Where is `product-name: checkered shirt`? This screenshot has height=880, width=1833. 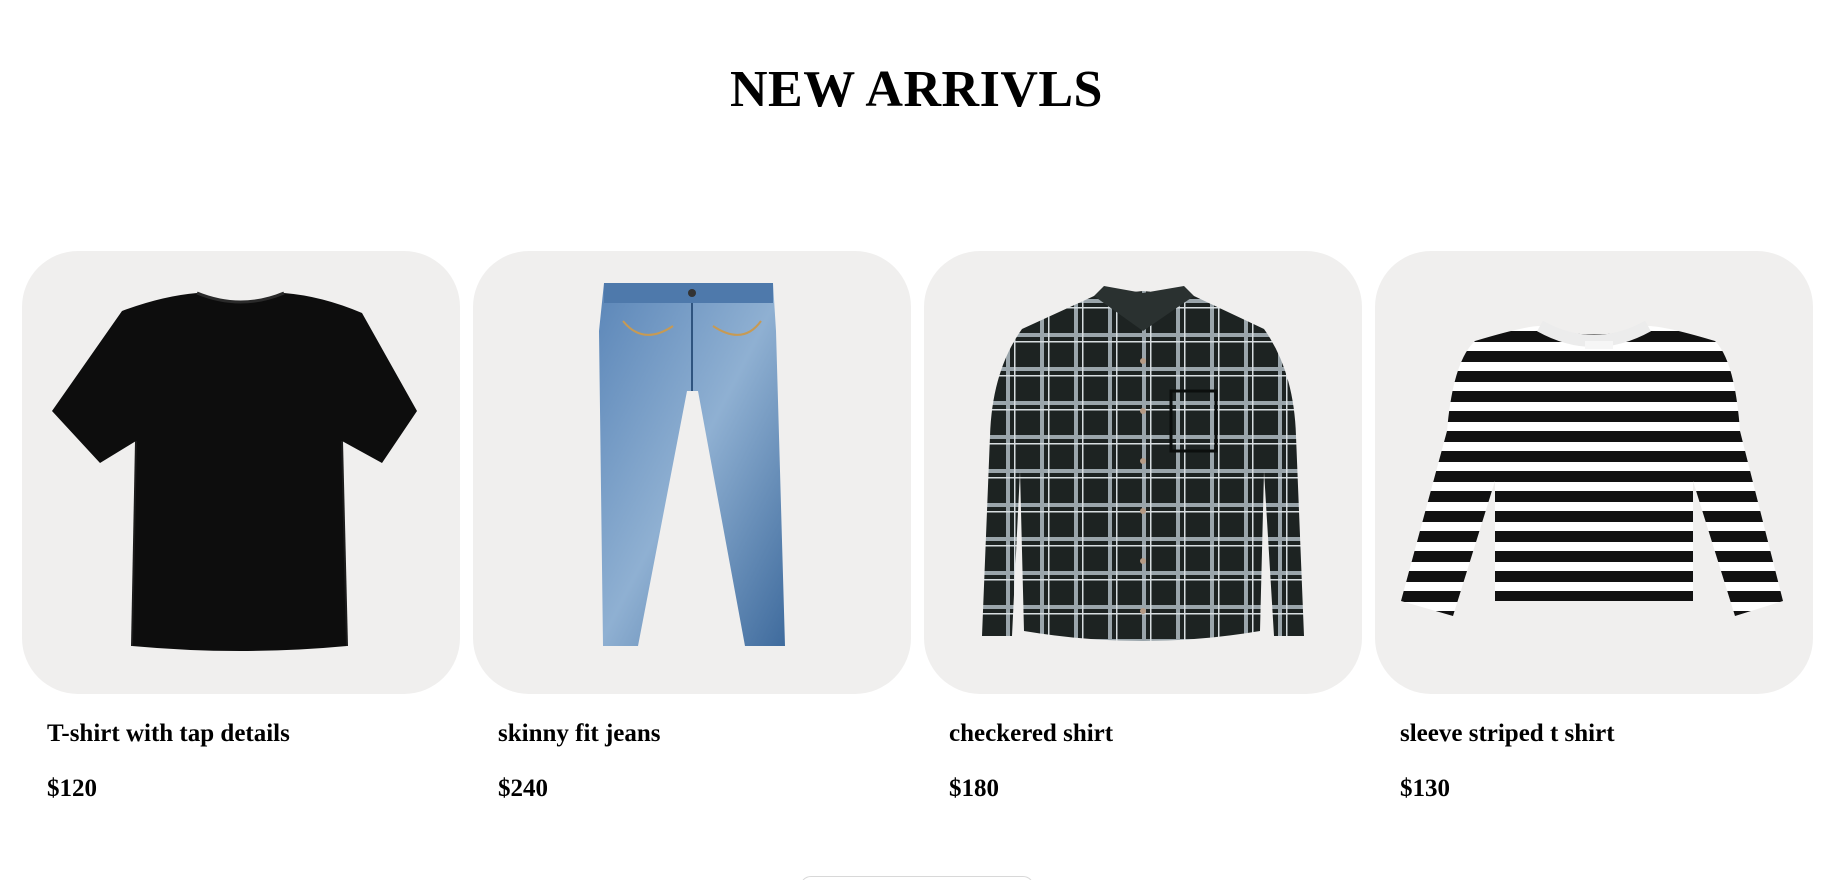
product-name: checkered shirt is located at coordinates (1155, 734).